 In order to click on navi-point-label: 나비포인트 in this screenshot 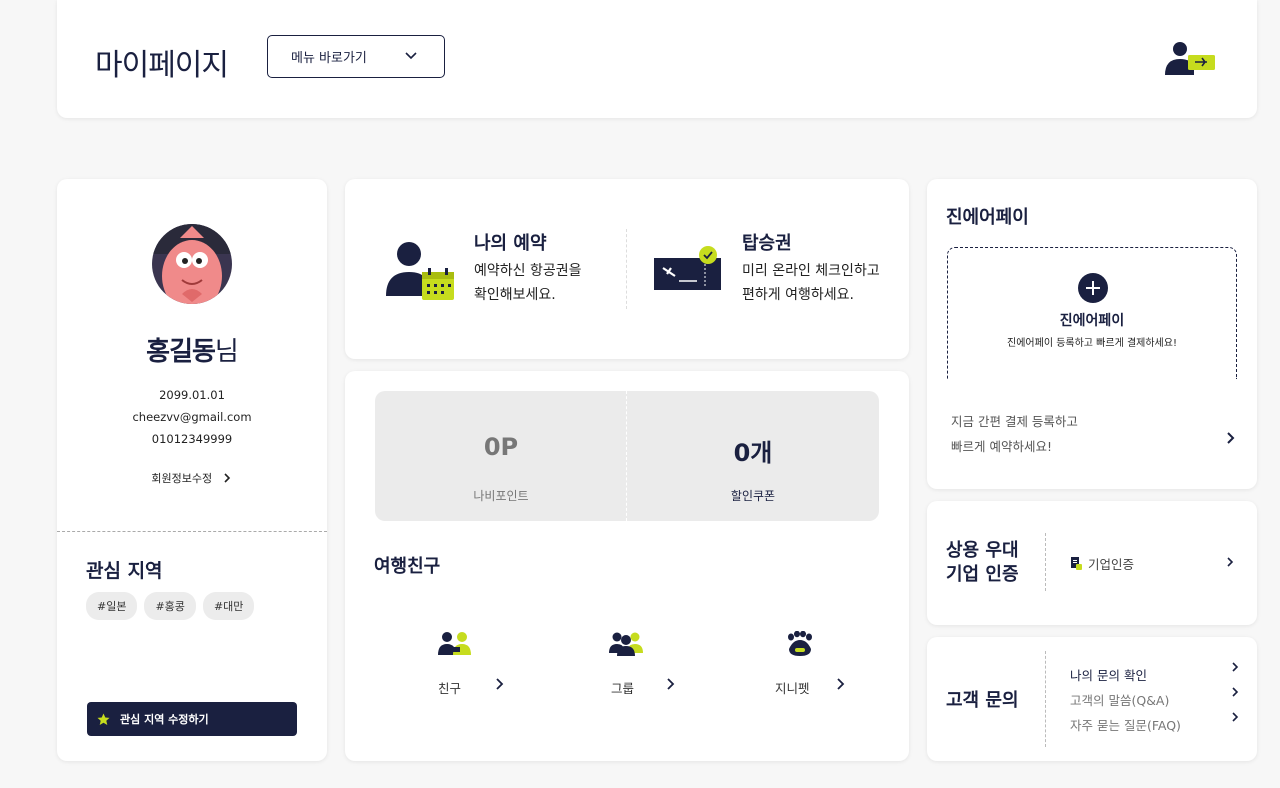, I will do `click(501, 496)`.